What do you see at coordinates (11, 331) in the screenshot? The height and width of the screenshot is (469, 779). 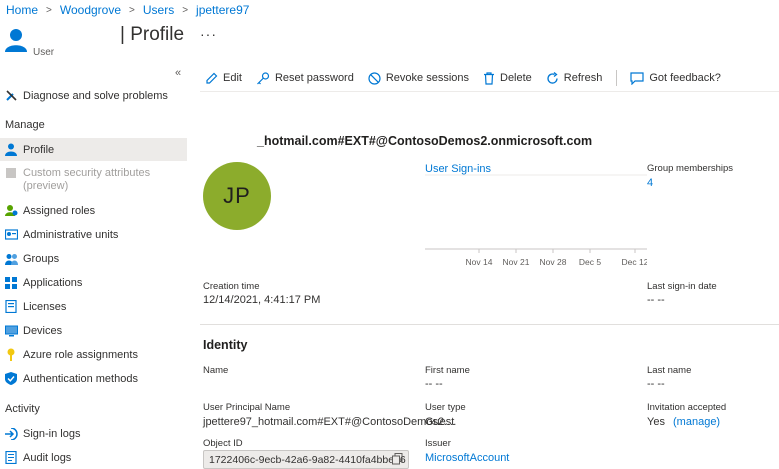 I see `device-icon` at bounding box center [11, 331].